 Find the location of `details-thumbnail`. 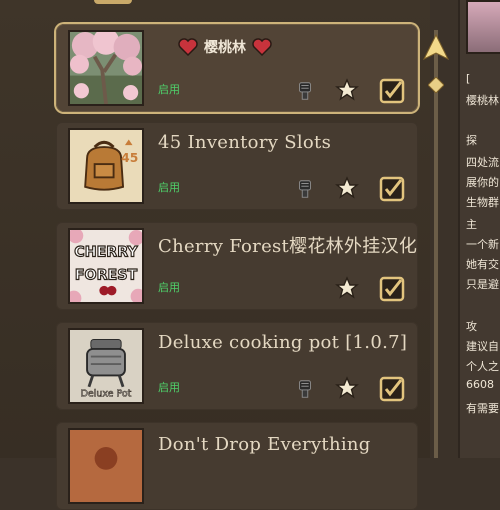

details-thumbnail is located at coordinates (483, 27).